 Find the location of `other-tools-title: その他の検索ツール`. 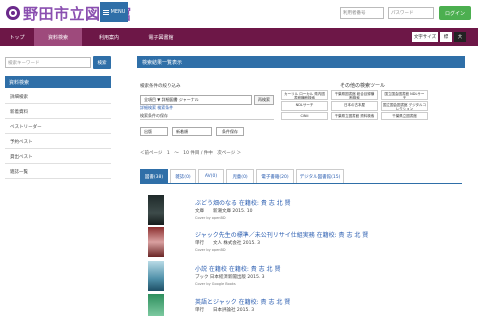

other-tools-title: その他の検索ツール is located at coordinates (363, 86).